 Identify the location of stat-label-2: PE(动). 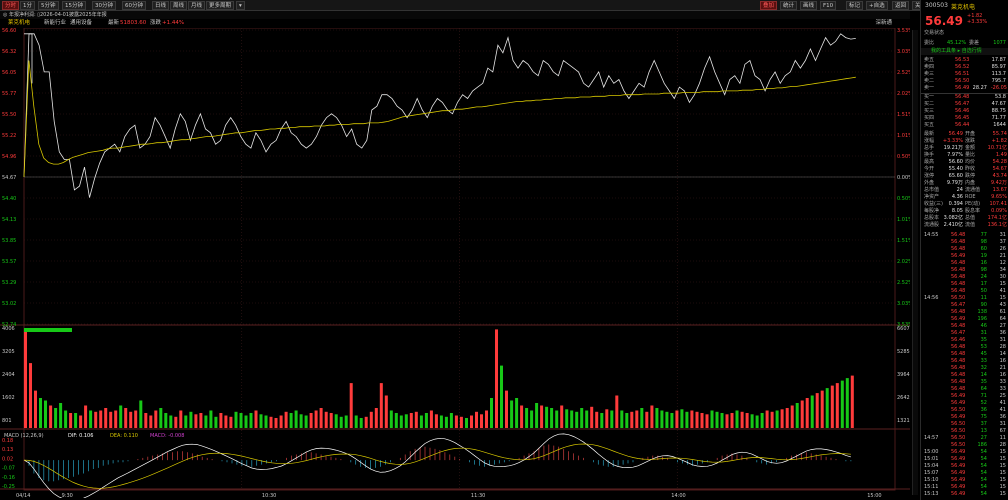
(973, 204).